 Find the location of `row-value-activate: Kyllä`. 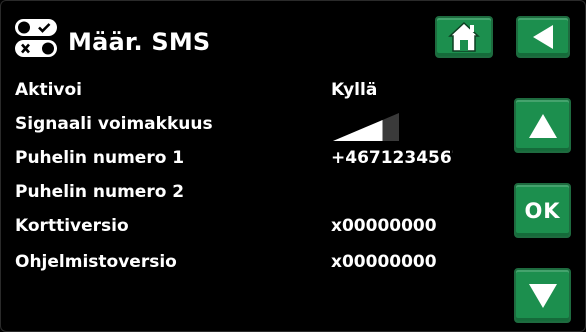

row-value-activate: Kyllä is located at coordinates (354, 90).